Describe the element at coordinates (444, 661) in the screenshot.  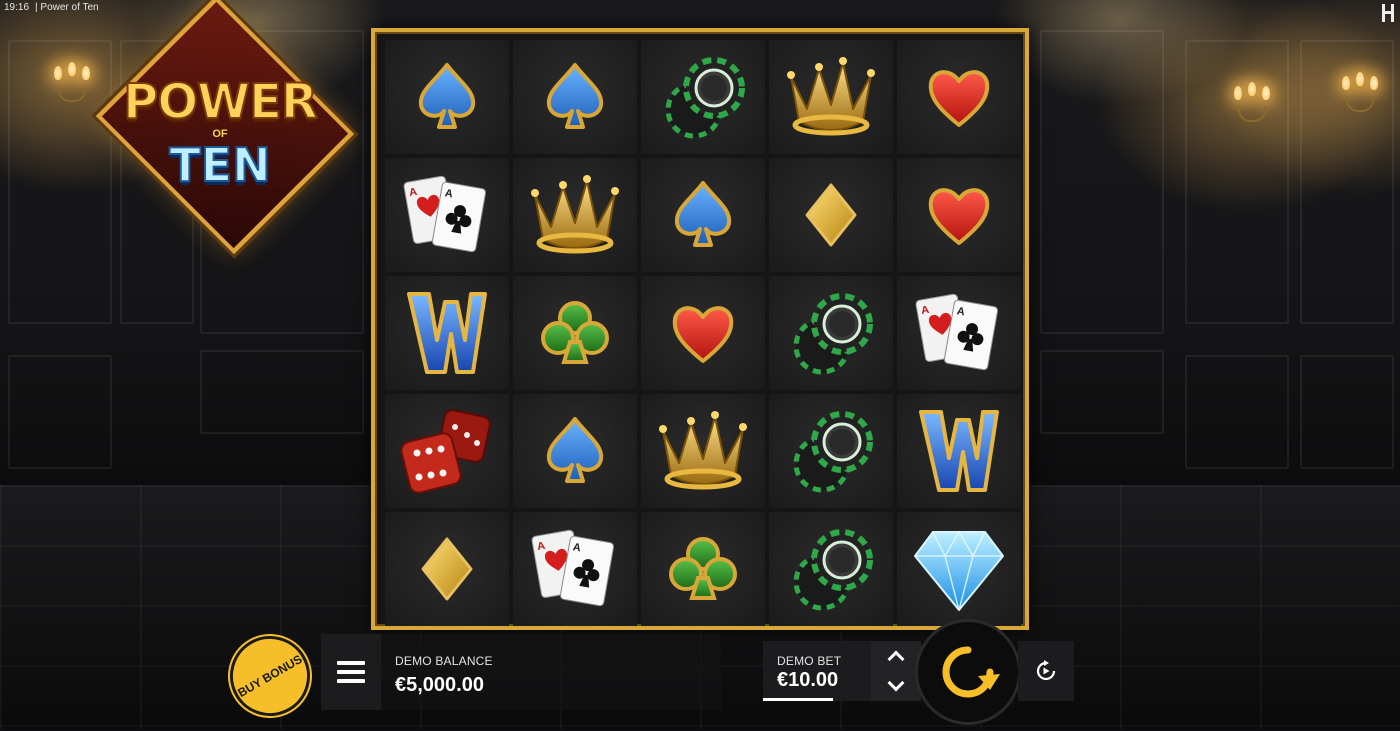
I see `balance-label: DEMO BALANCE` at that location.